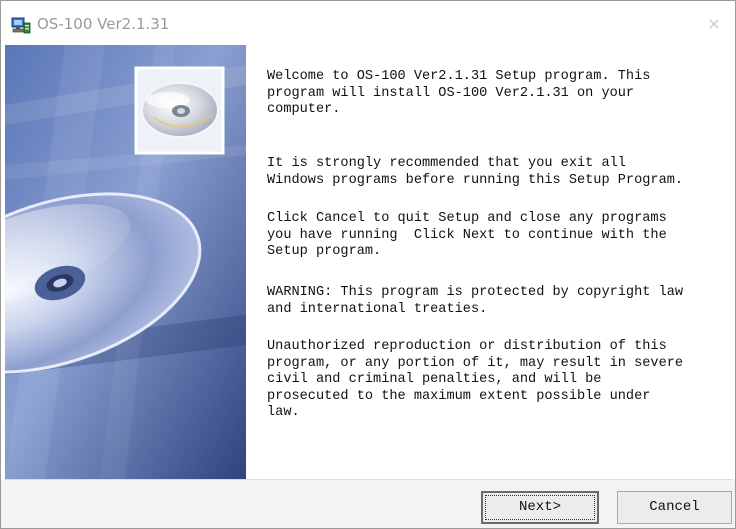 The height and width of the screenshot is (529, 736). I want to click on setup-computer-icon, so click(21, 25).